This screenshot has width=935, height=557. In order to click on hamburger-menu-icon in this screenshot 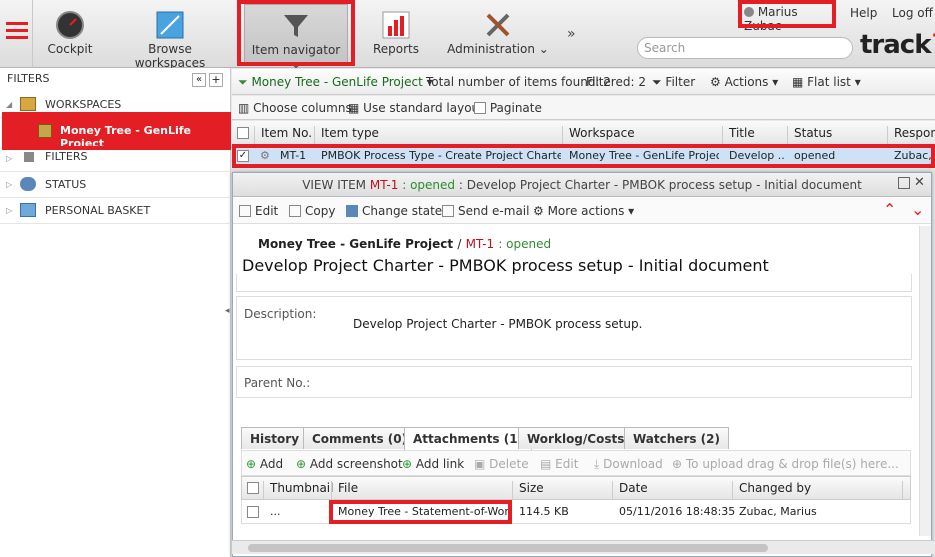, I will do `click(17, 31)`.